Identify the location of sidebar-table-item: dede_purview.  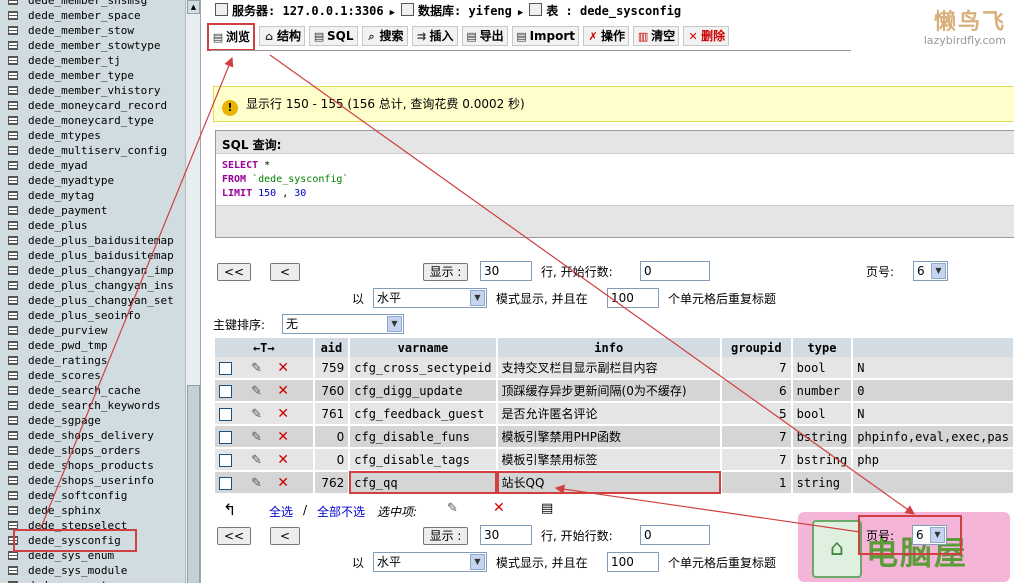
(92, 330).